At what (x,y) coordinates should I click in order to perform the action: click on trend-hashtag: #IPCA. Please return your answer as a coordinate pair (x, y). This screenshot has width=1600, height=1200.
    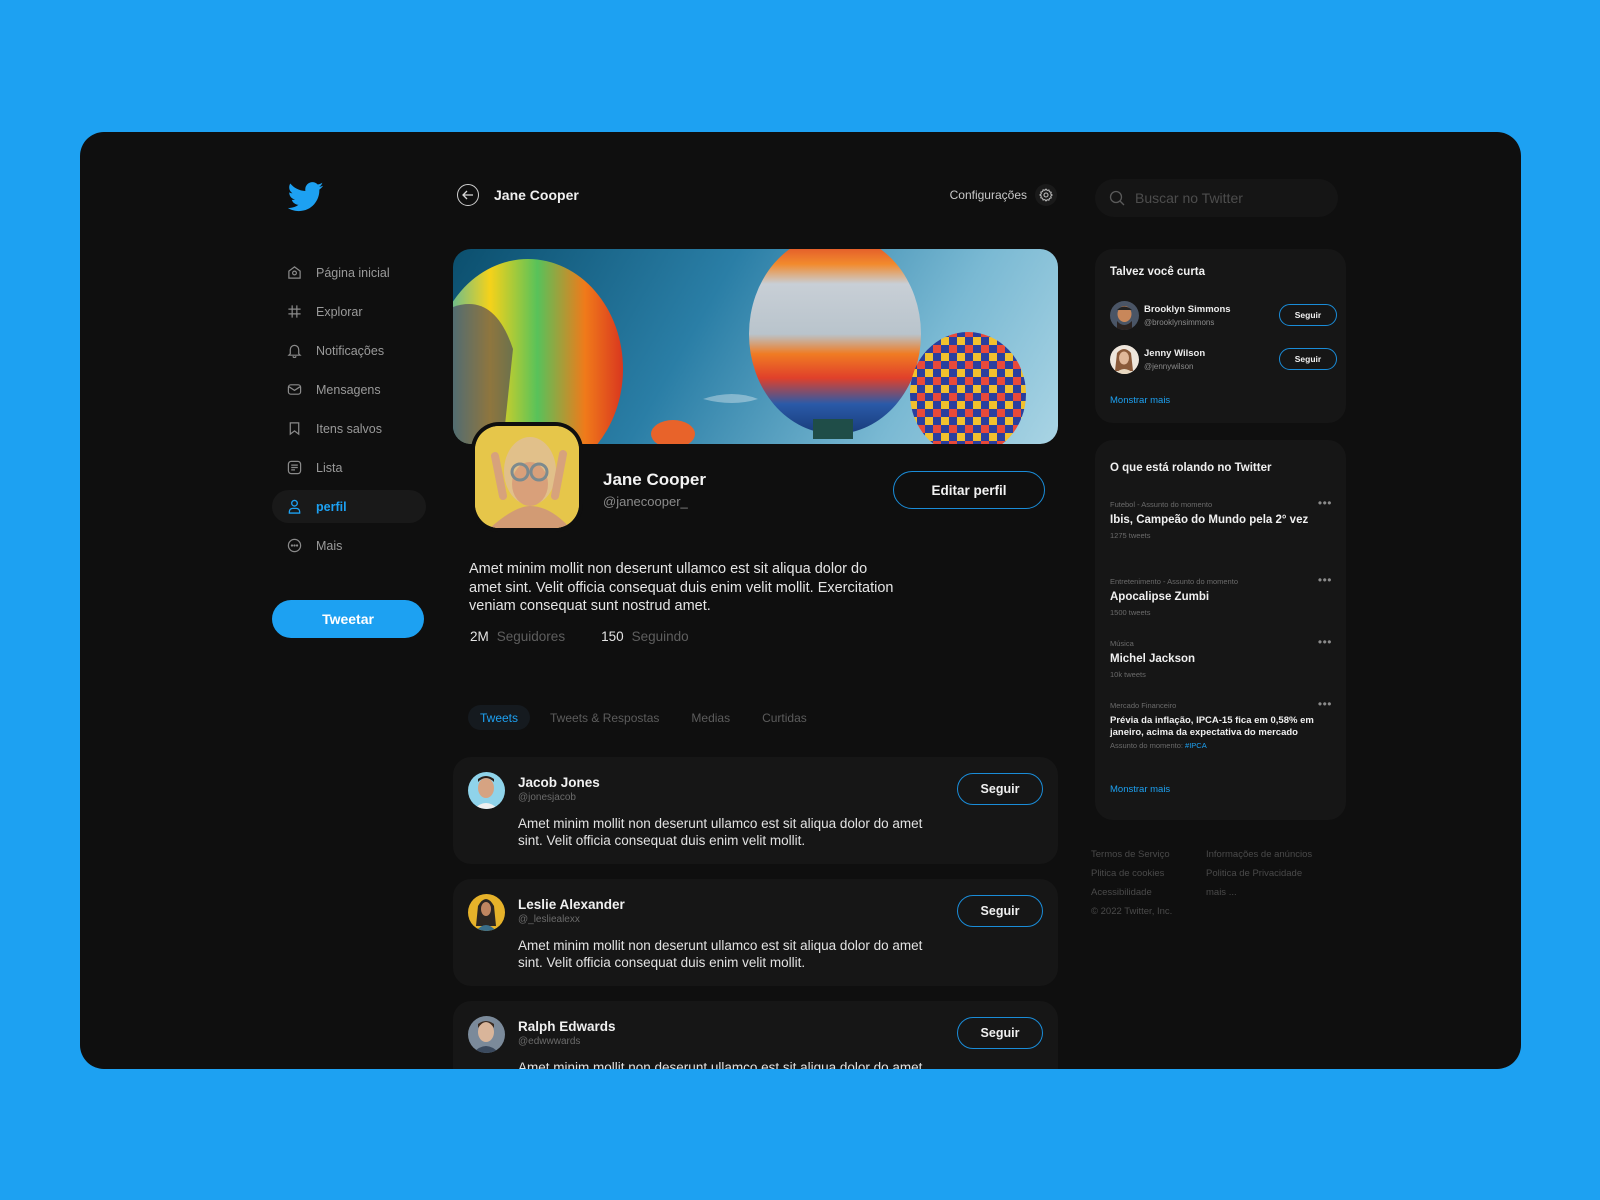
    Looking at the image, I should click on (1196, 745).